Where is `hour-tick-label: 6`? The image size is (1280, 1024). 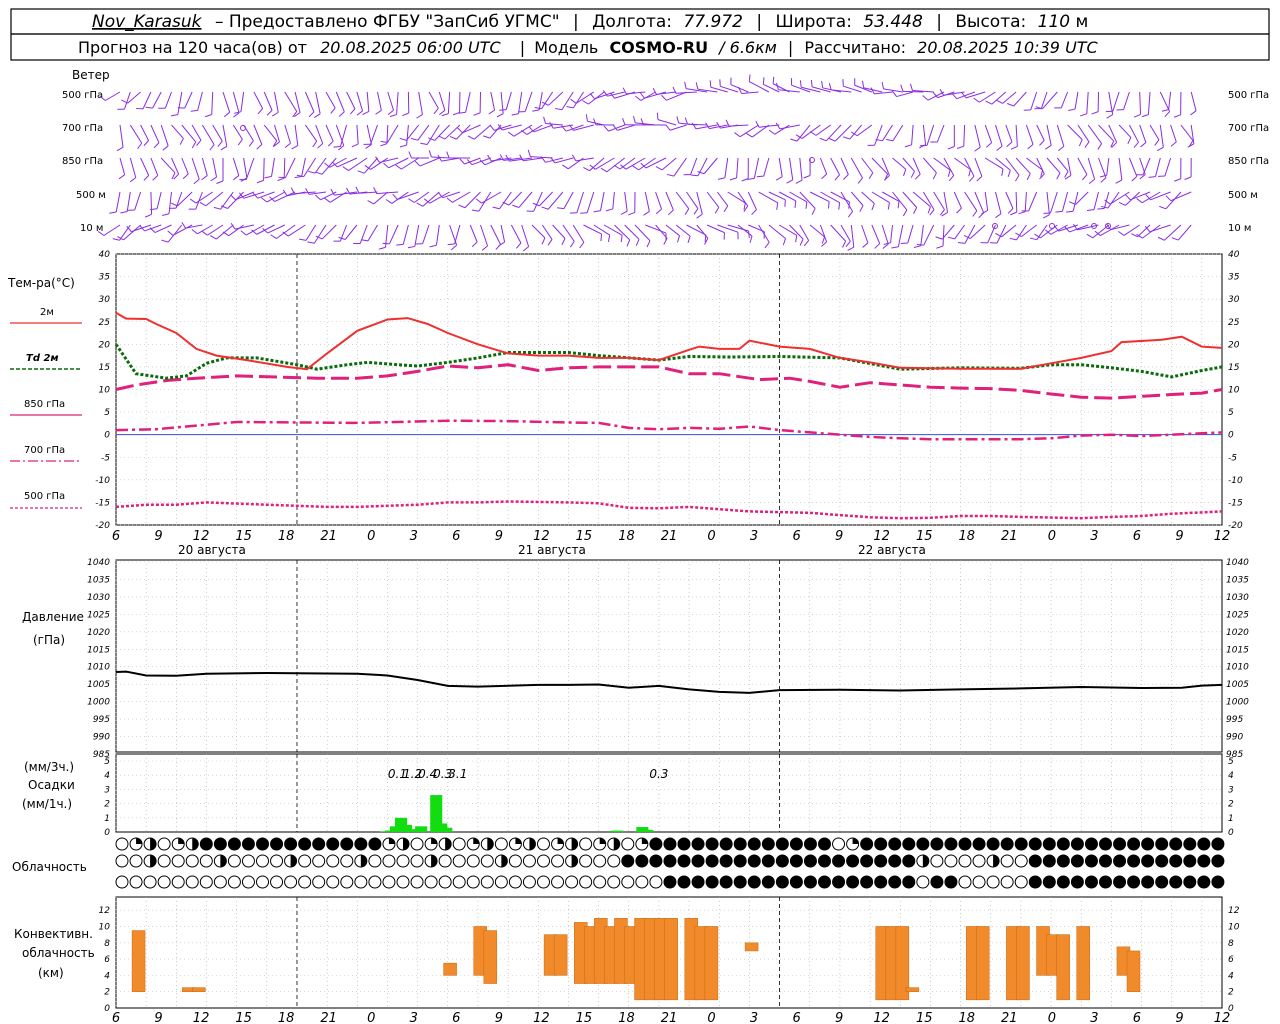
hour-tick-label: 6 is located at coordinates (796, 536).